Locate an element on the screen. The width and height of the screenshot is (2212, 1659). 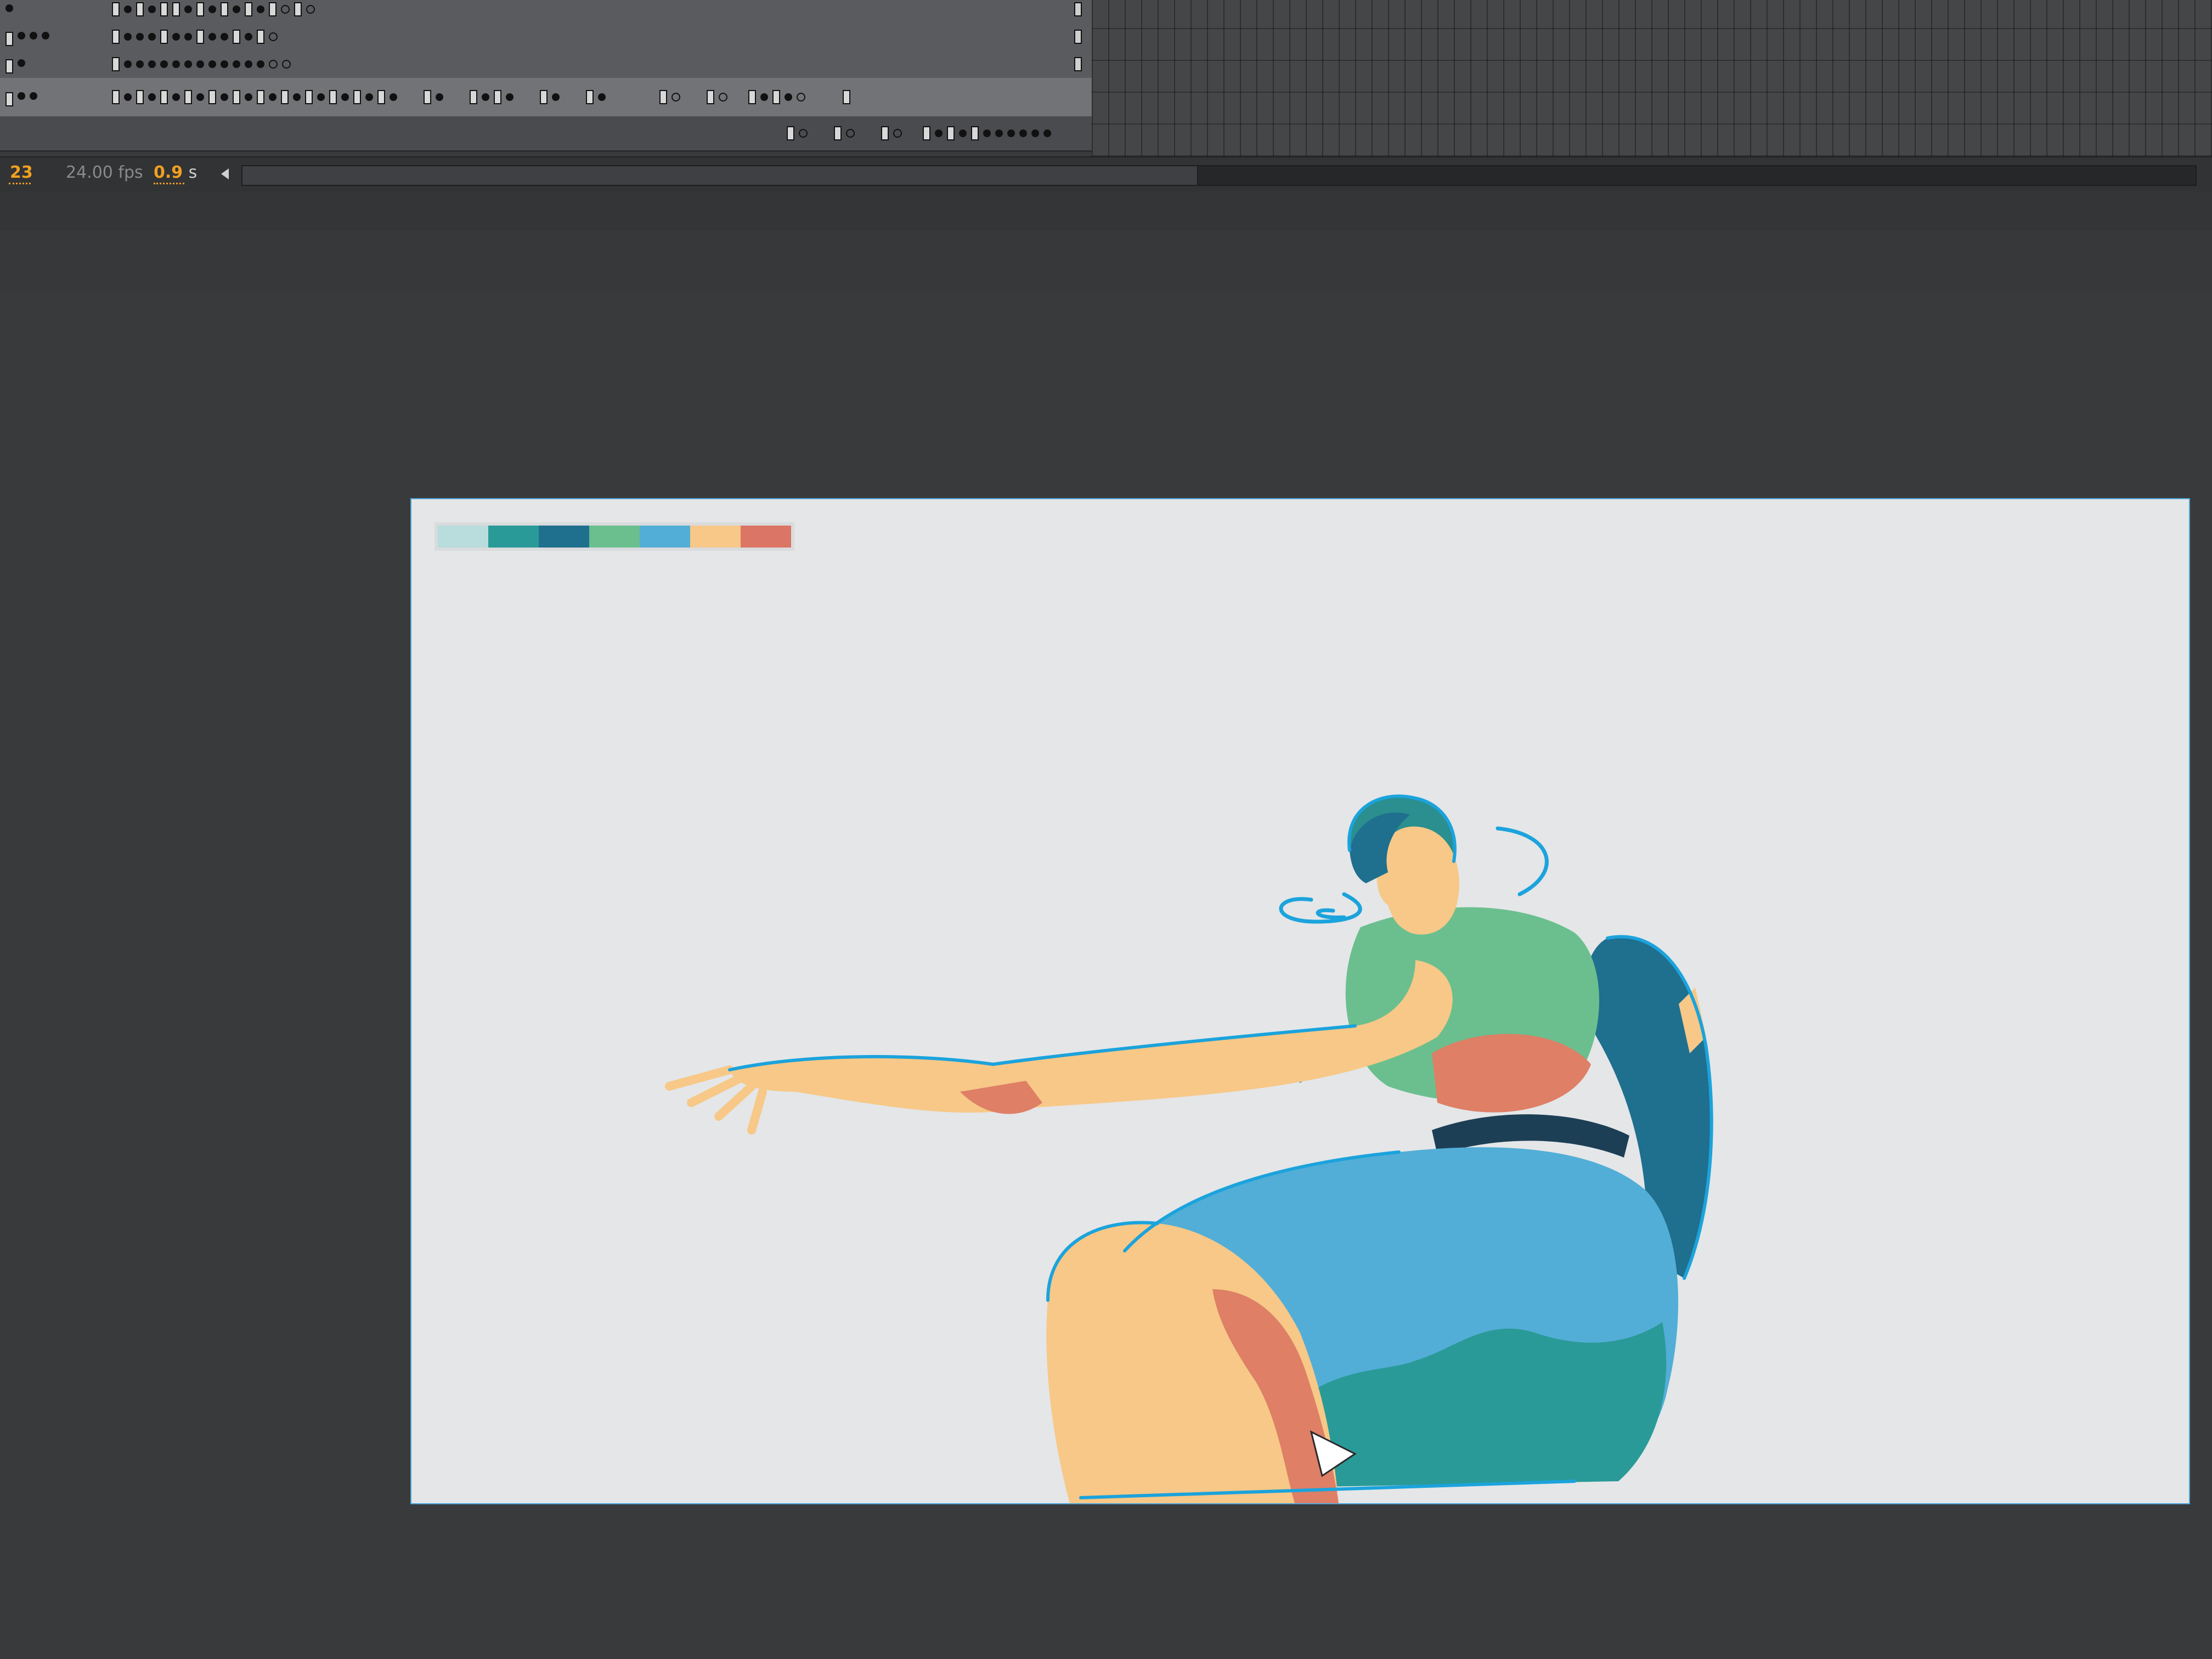
timeline-layers is located at coordinates (546, 78).